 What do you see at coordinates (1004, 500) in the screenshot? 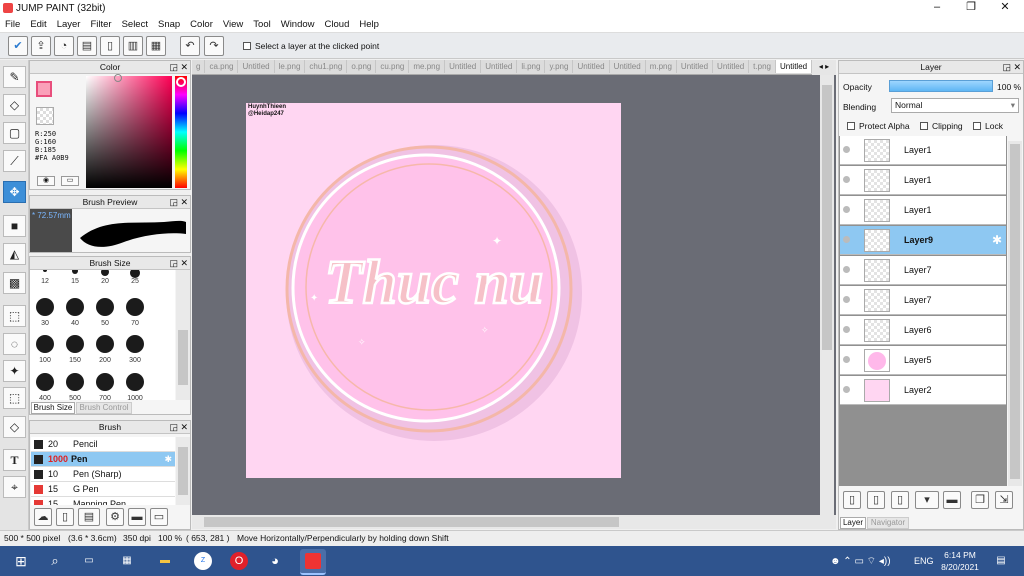
I see `merge-layer-icon: ⇲` at bounding box center [1004, 500].